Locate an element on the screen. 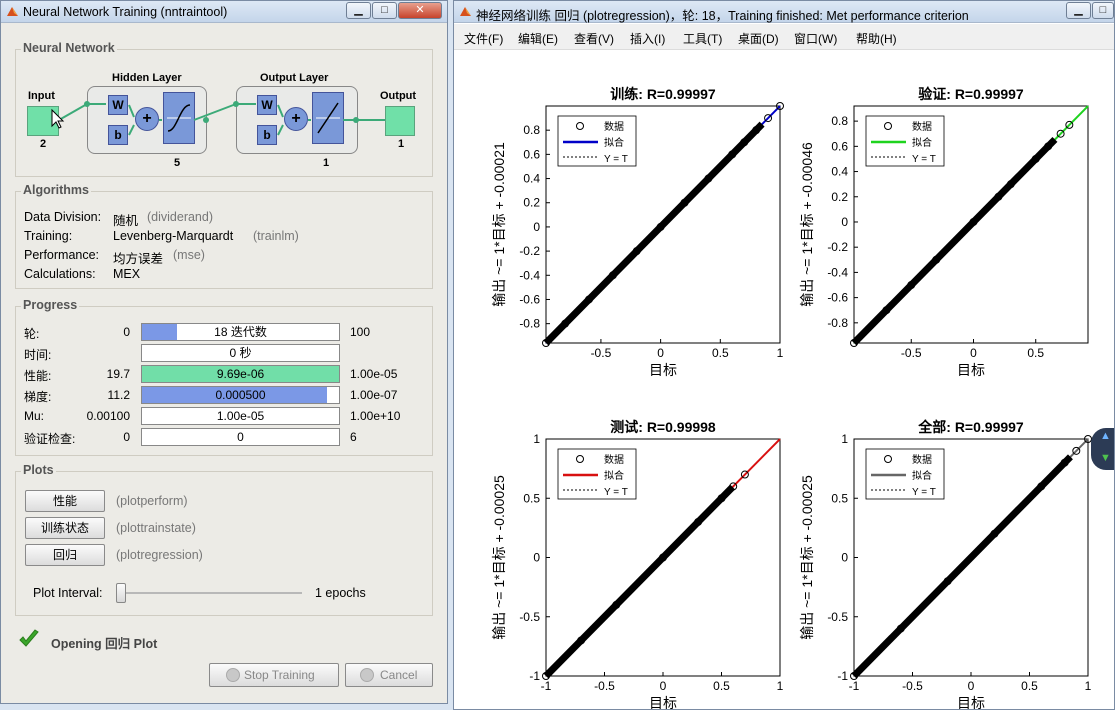 The height and width of the screenshot is (710, 1115). progress-start-value: 0.00100 is located at coordinates (108, 416).